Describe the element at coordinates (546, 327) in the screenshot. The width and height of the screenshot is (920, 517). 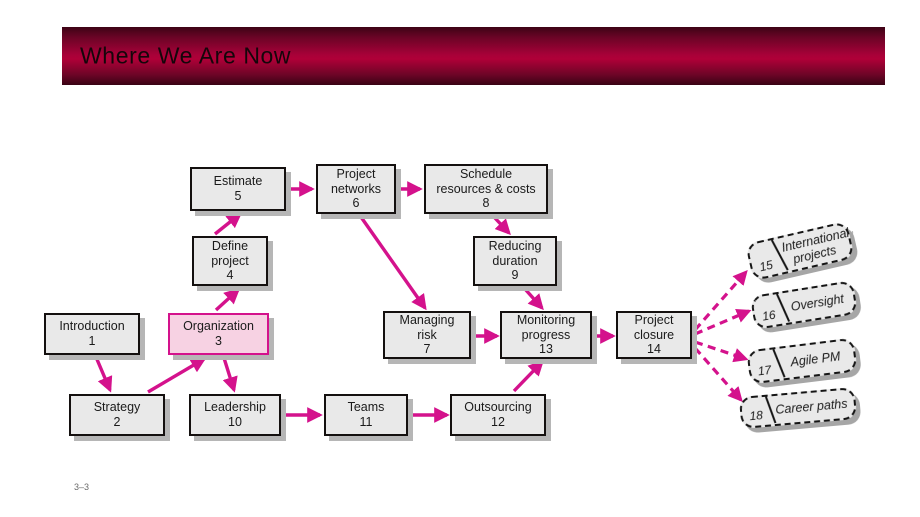
I see `node-label: Monitoring progress` at that location.